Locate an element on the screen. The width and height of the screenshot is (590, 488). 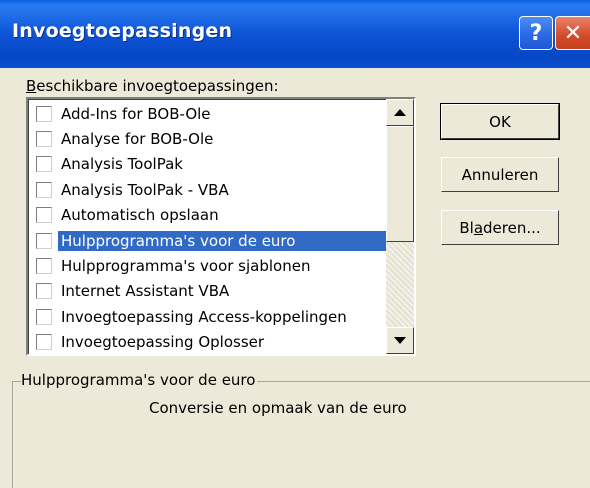
help-button: ? is located at coordinates (536, 33).